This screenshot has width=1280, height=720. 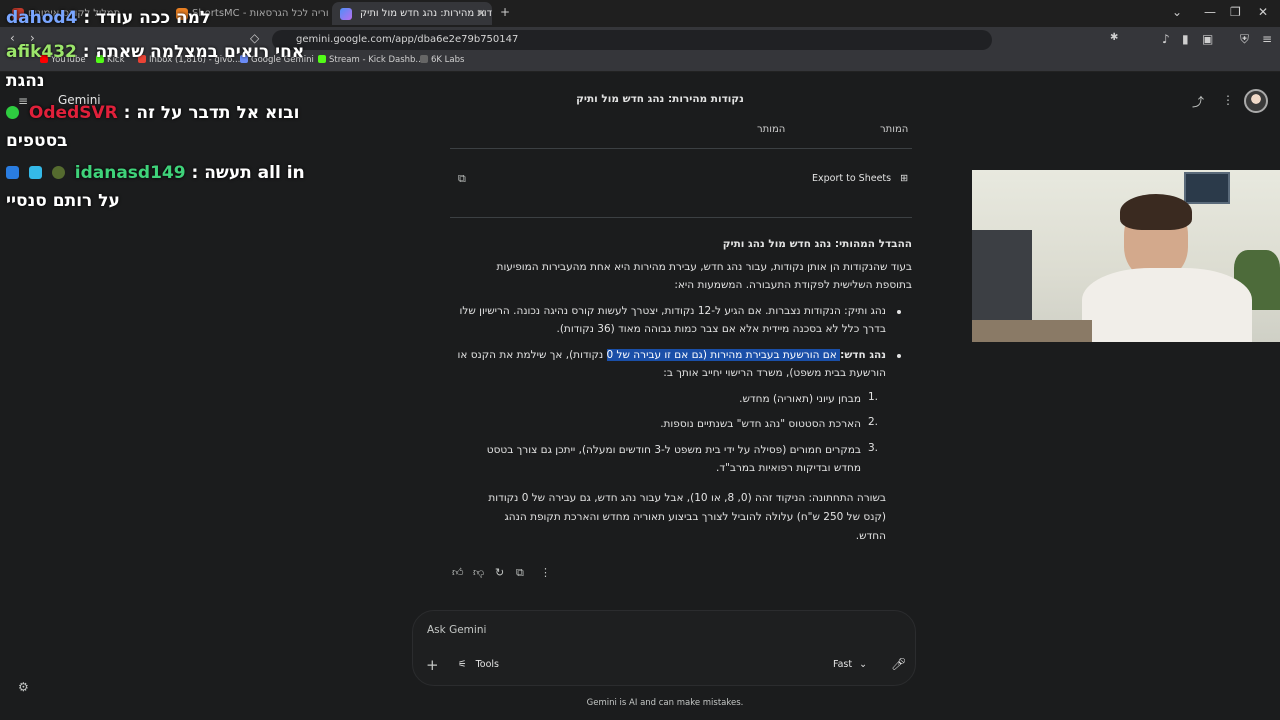 What do you see at coordinates (456, 630) in the screenshot?
I see `prompt-input: Ask Gemini` at bounding box center [456, 630].